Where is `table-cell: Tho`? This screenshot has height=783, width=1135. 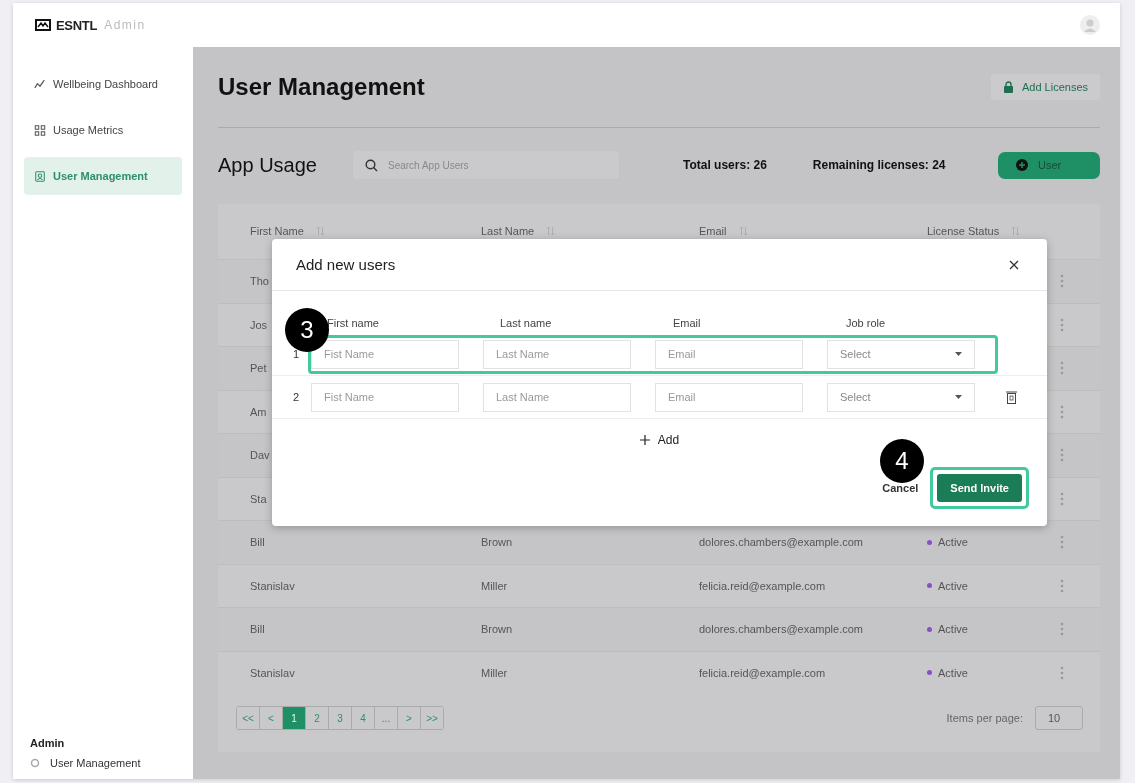
table-cell: Tho is located at coordinates (259, 281).